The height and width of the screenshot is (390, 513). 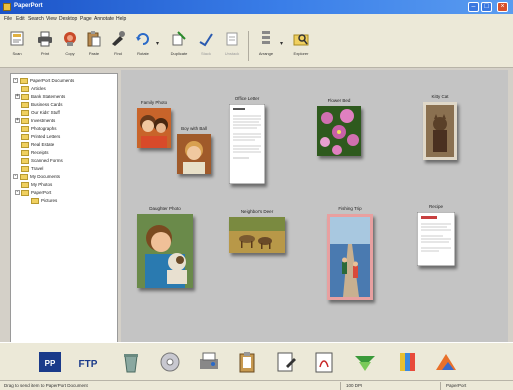 I want to click on desktop-item: Daughter Photo, so click(x=165, y=247).